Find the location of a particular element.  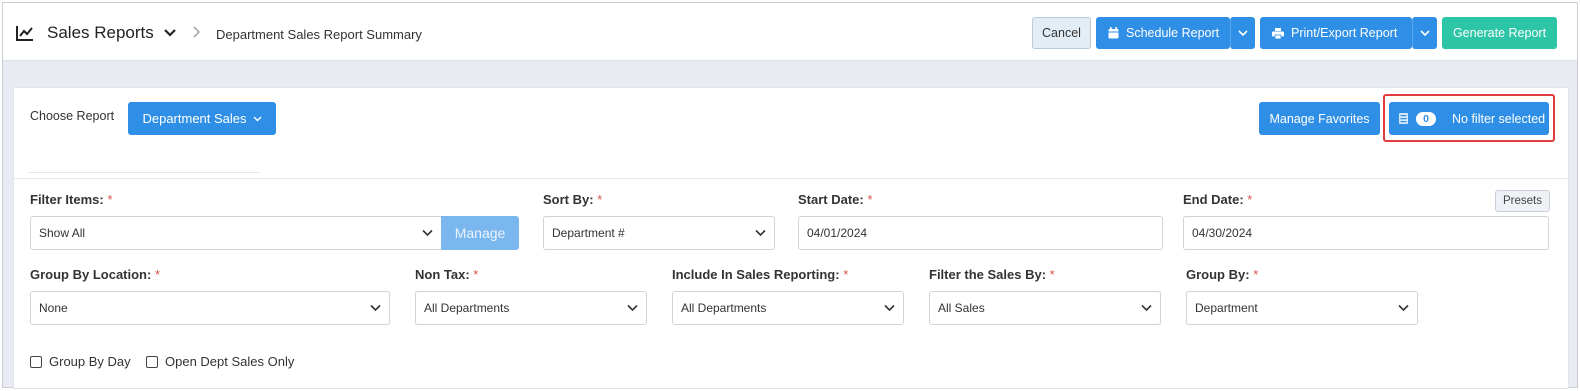

calendar-icon is located at coordinates (1113, 33).